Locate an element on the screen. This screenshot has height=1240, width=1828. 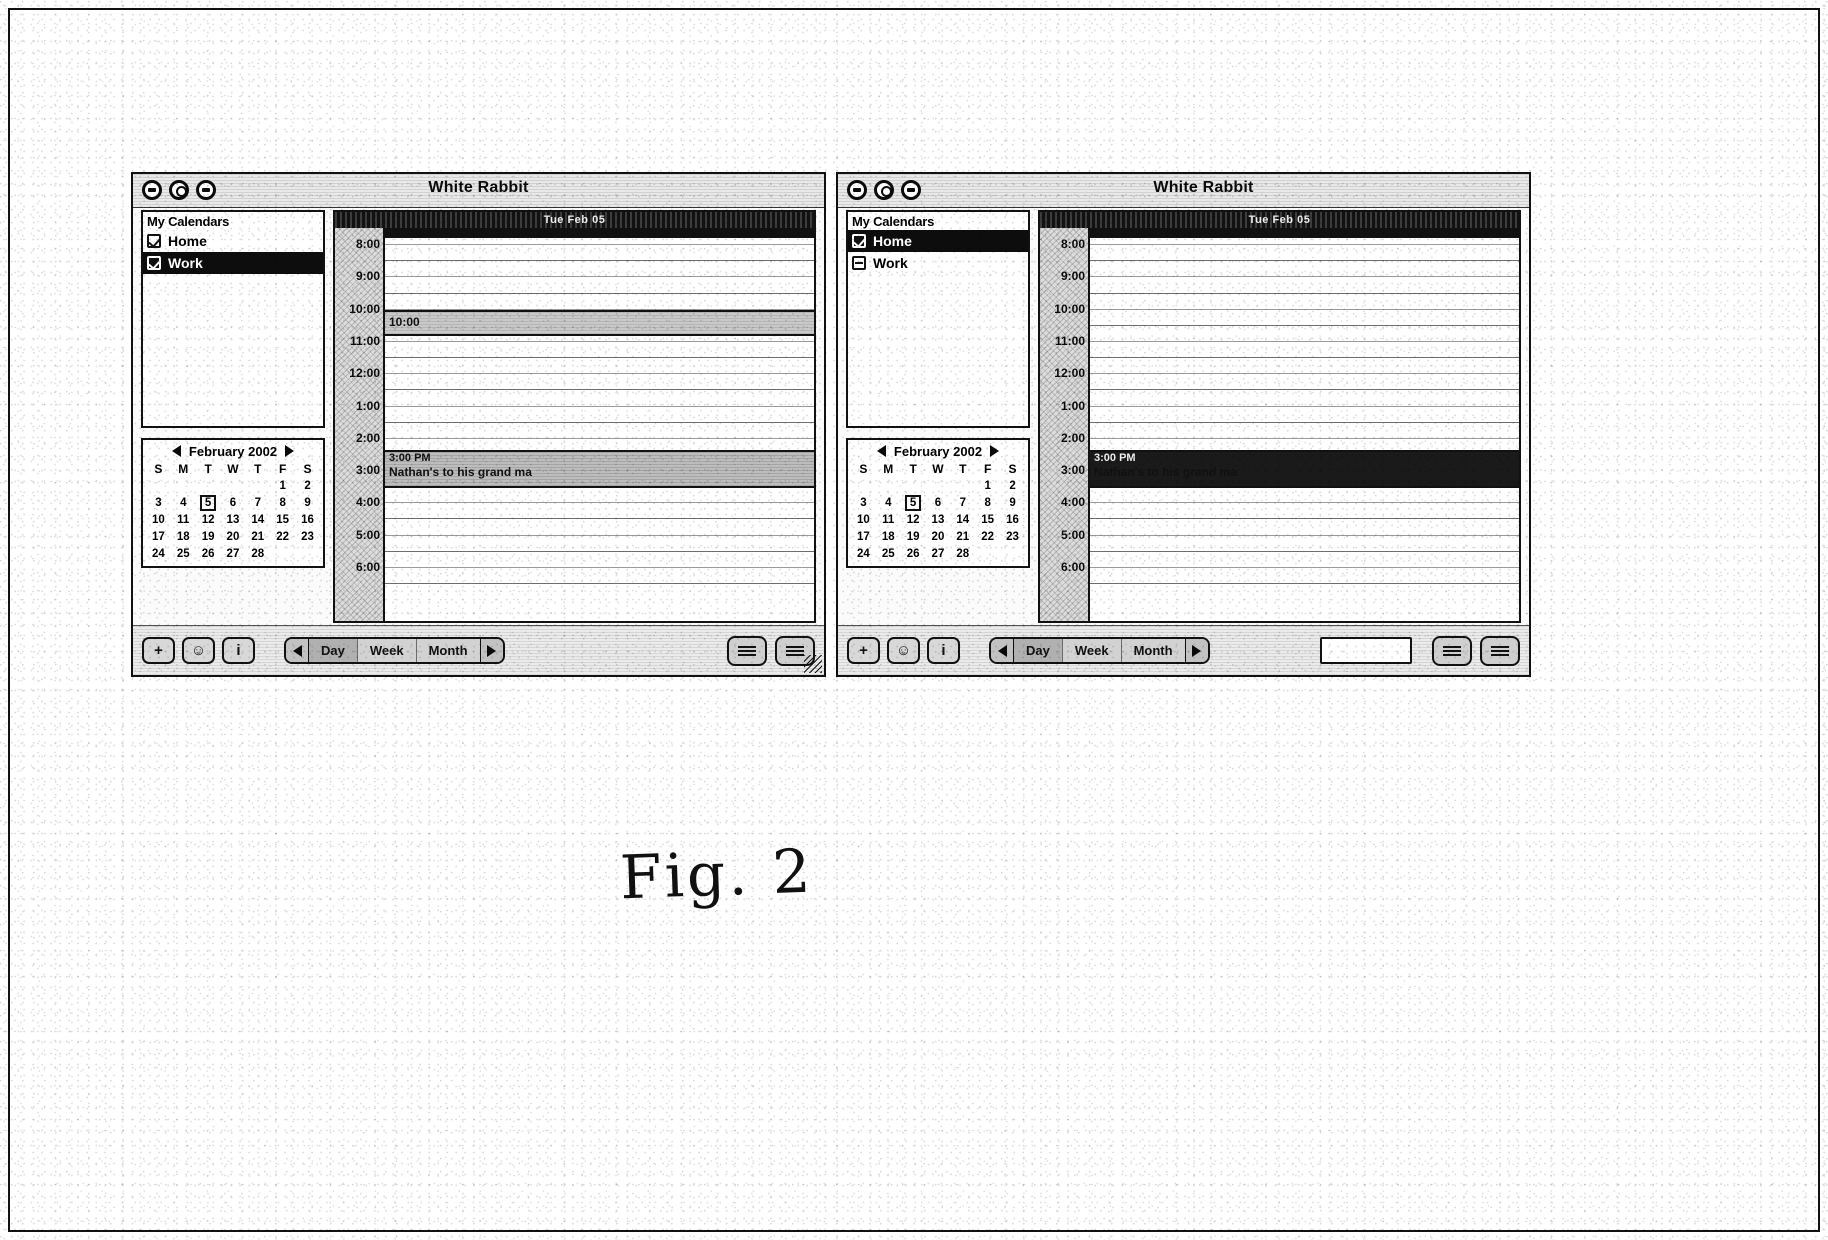
calendar-event-bar: 10:00 is located at coordinates (599, 323).